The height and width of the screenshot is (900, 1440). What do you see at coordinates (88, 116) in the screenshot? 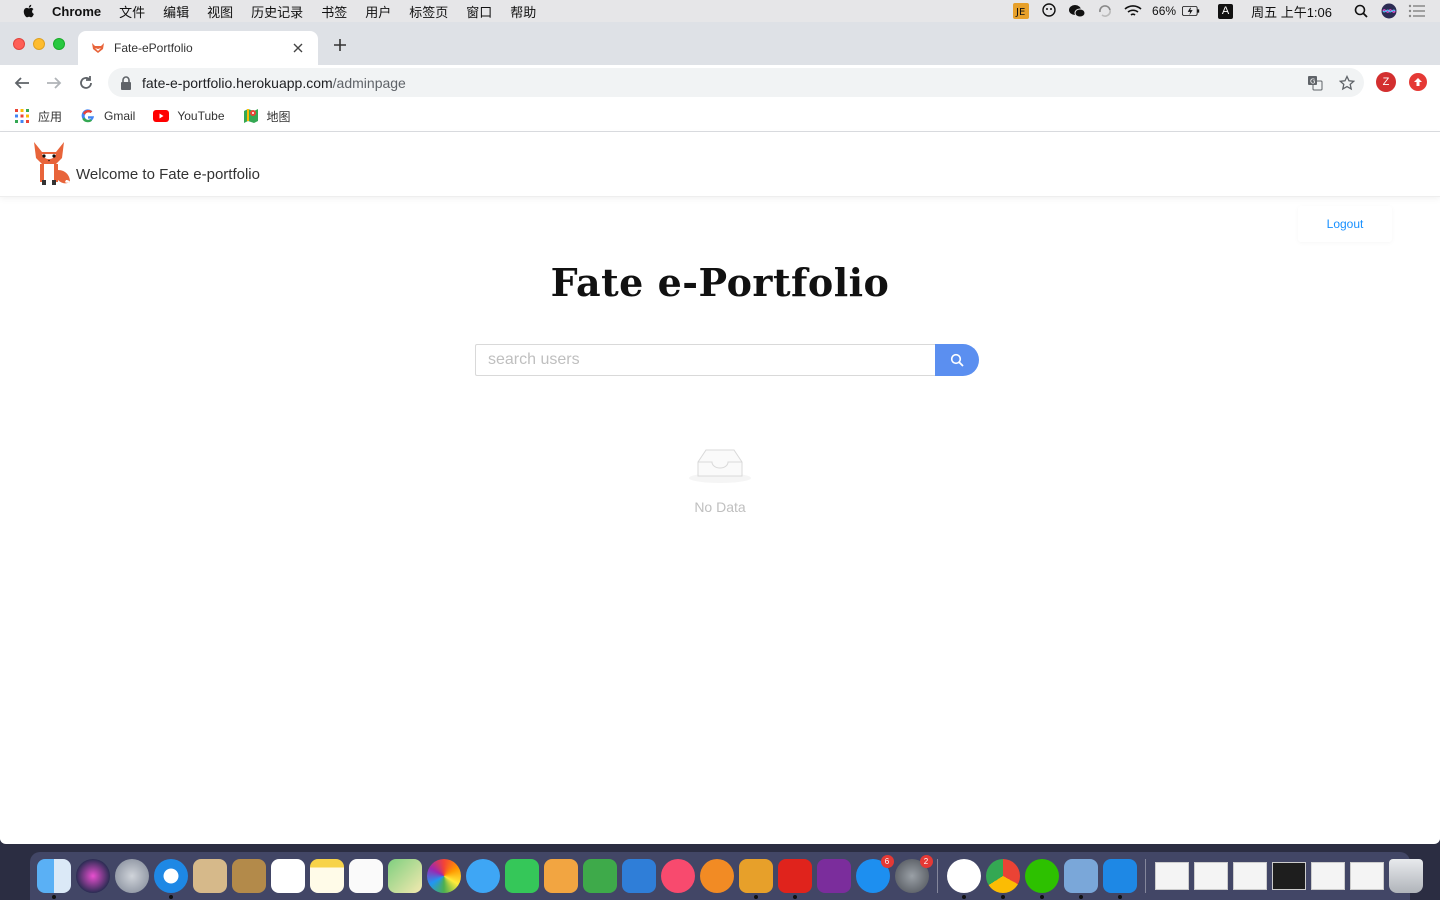
I see `google-icon` at bounding box center [88, 116].